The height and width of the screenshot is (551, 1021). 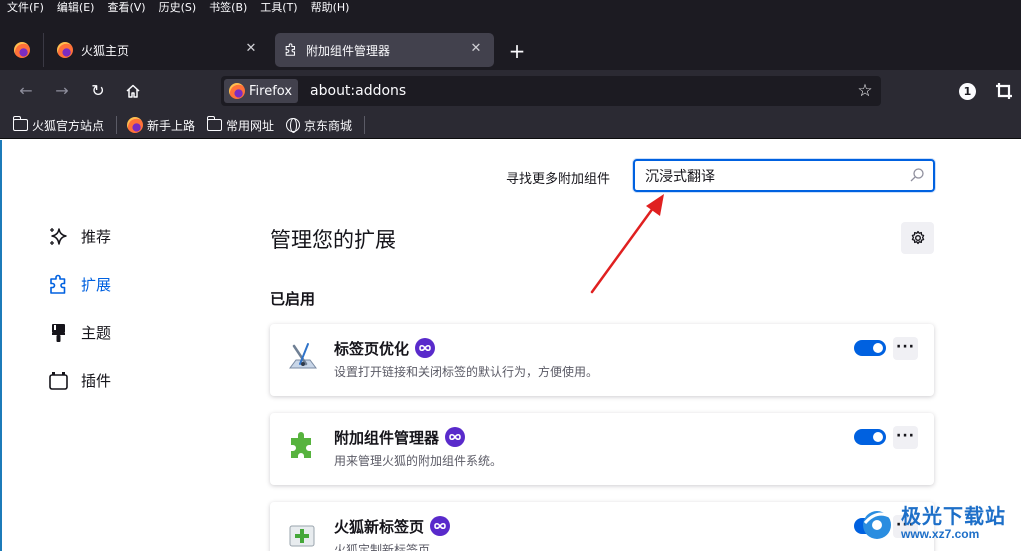 What do you see at coordinates (157, 50) in the screenshot?
I see `tab-firefox-home: 火狐主页 ✕` at bounding box center [157, 50].